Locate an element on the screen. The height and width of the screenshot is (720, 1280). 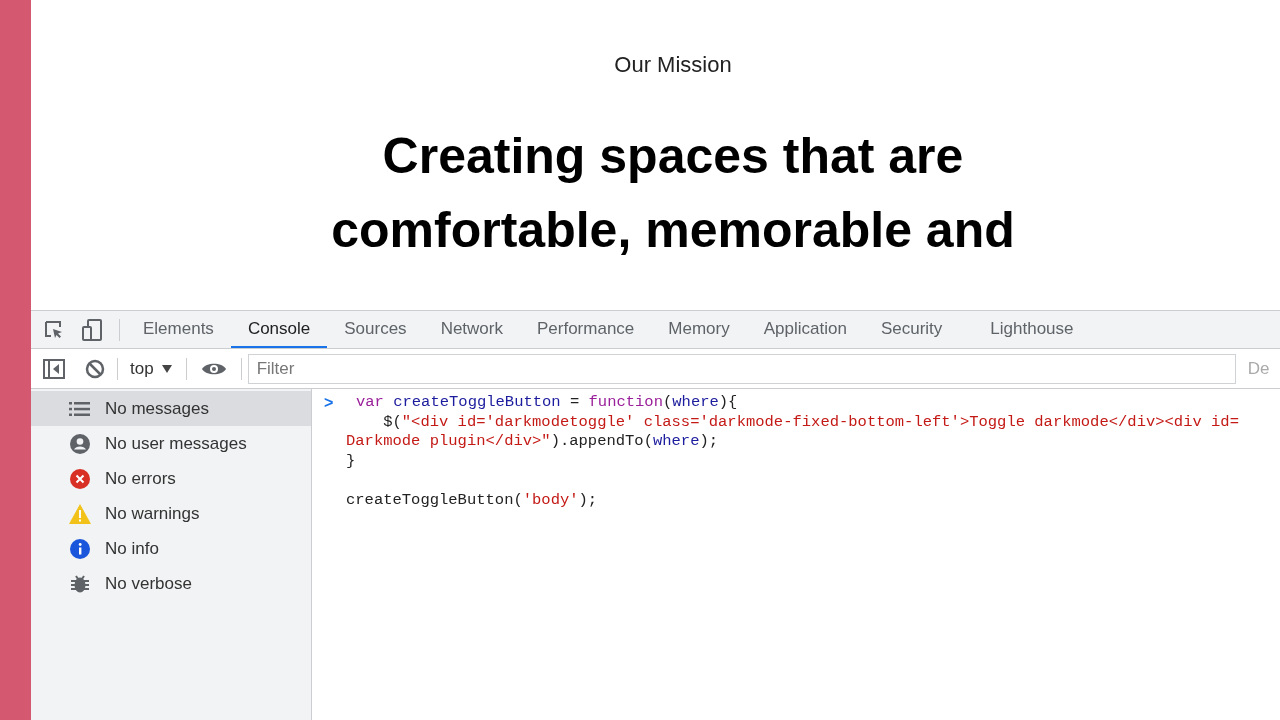
sidebar-item: No messages is located at coordinates (171, 408).